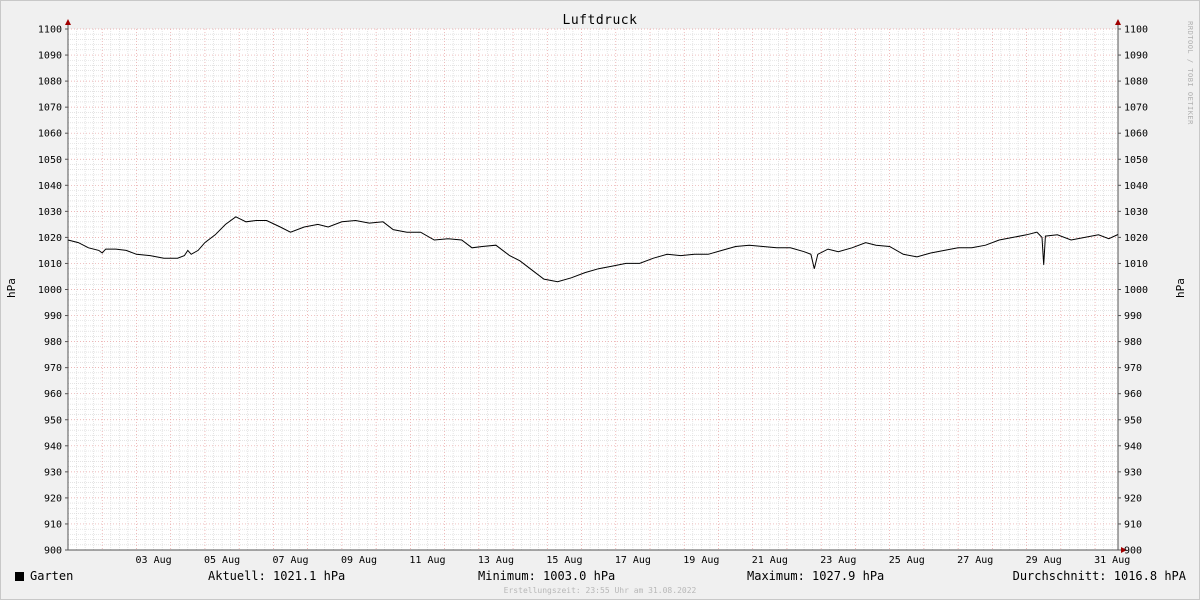  What do you see at coordinates (53, 316) in the screenshot?
I see `y-tick-label-left: 990` at bounding box center [53, 316].